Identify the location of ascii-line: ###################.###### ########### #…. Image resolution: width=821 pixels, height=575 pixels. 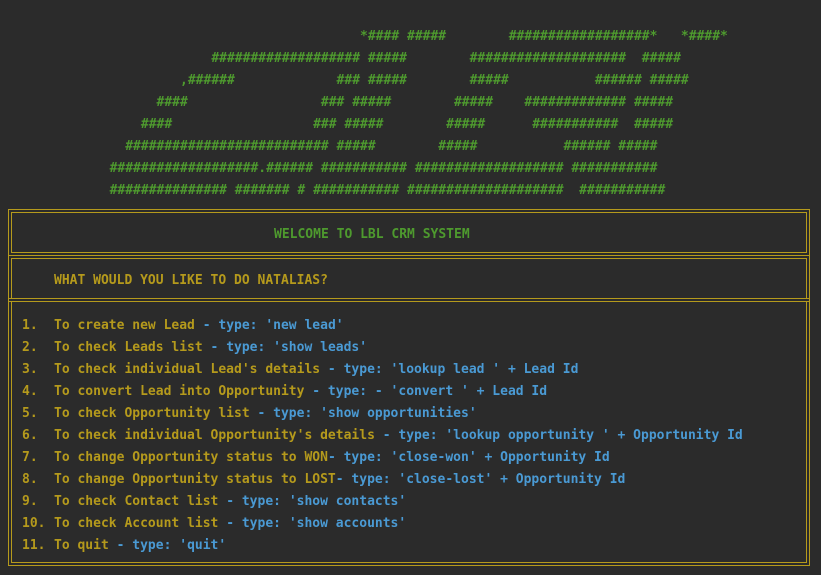
(329, 168).